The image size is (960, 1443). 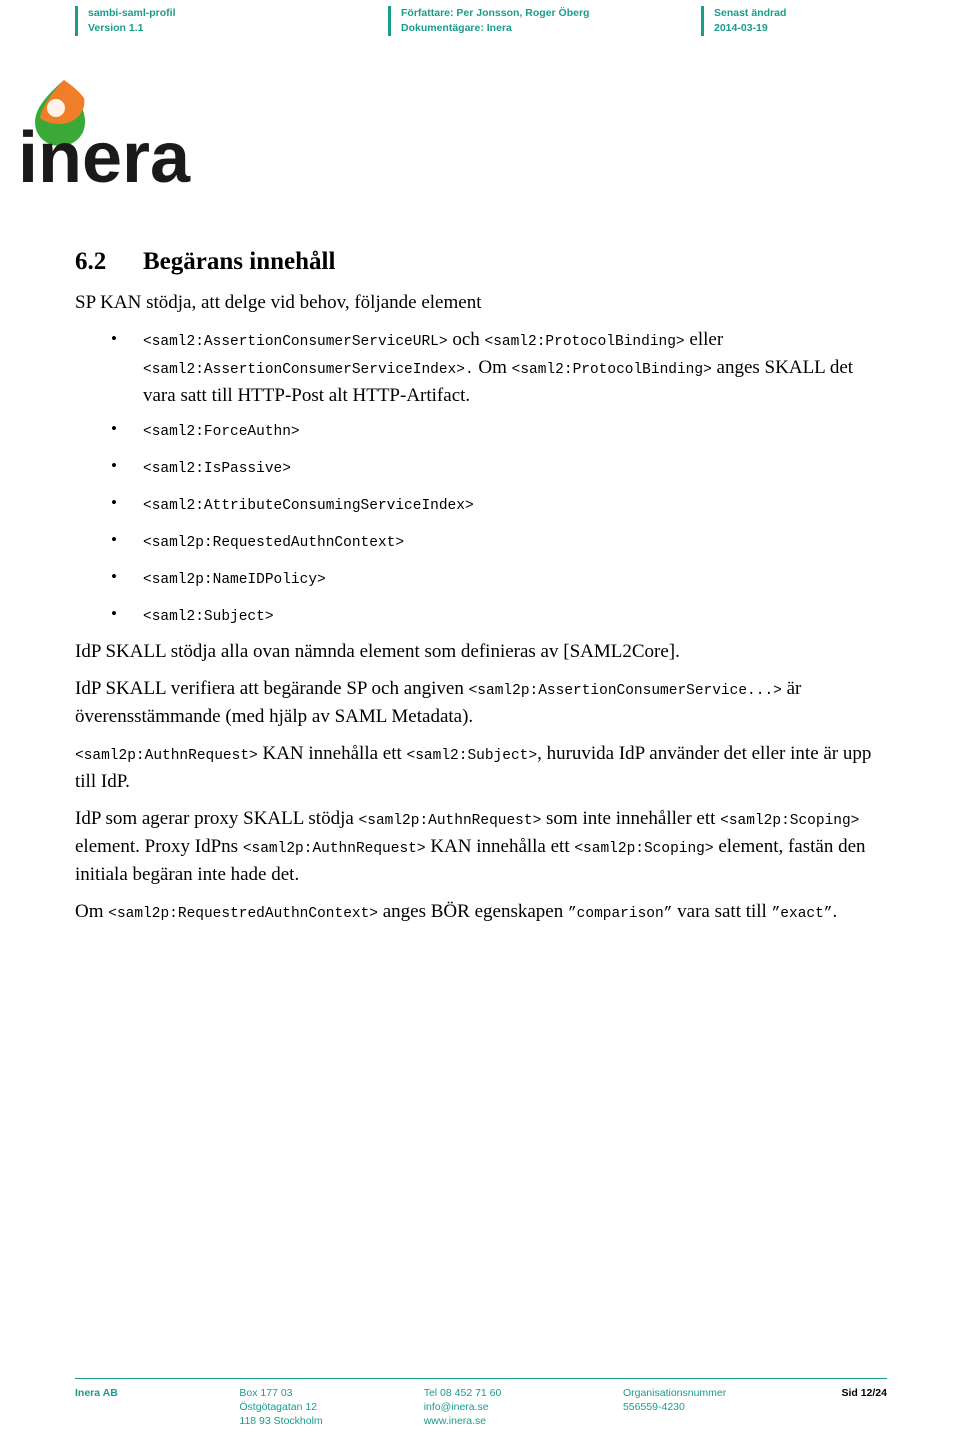 What do you see at coordinates (802, 914) in the screenshot?
I see `code-span: ”exact”` at bounding box center [802, 914].